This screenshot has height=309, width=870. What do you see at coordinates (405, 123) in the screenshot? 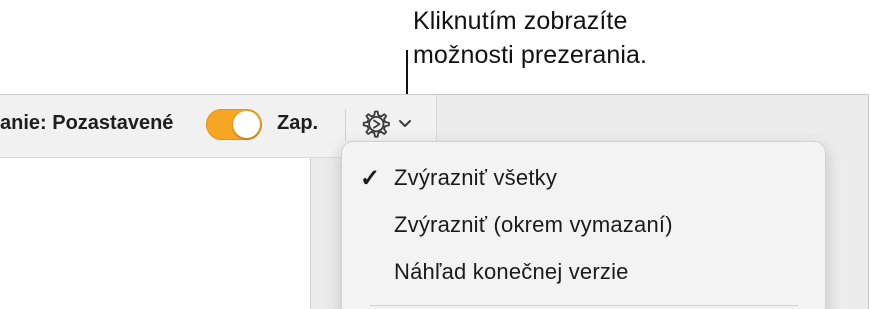
I see `chevron-down-icon` at bounding box center [405, 123].